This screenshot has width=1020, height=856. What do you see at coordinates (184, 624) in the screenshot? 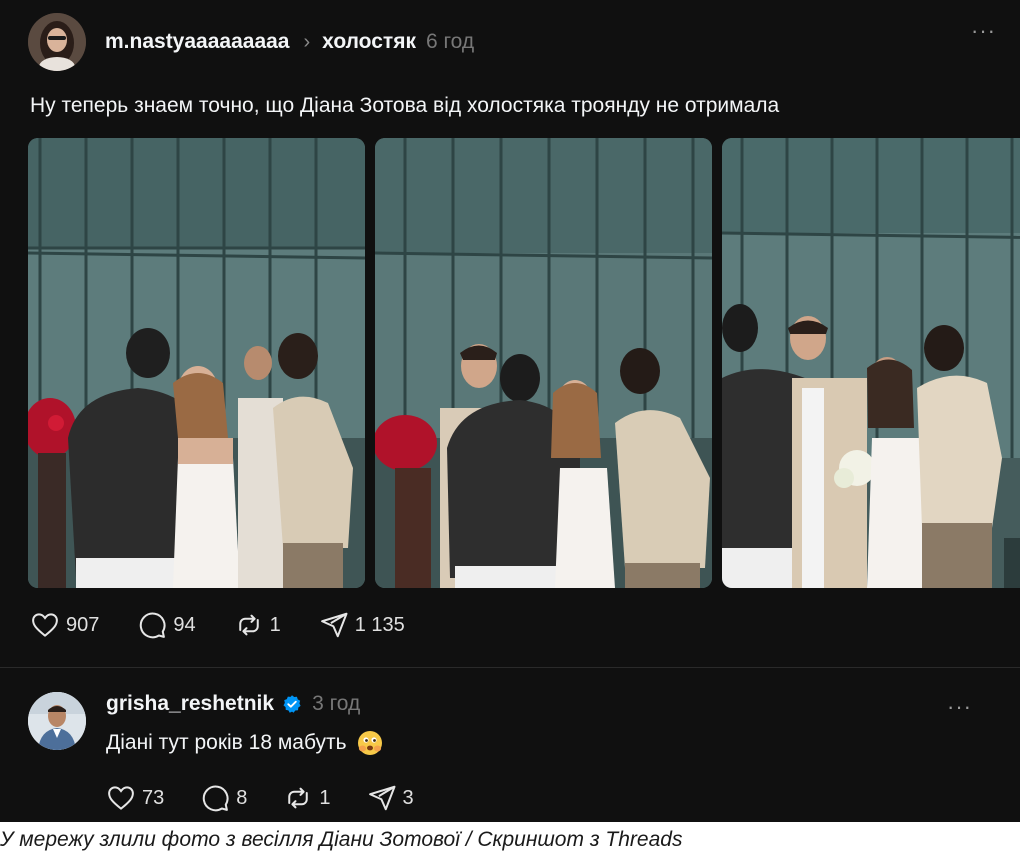
I see `comment-count: 94` at bounding box center [184, 624].